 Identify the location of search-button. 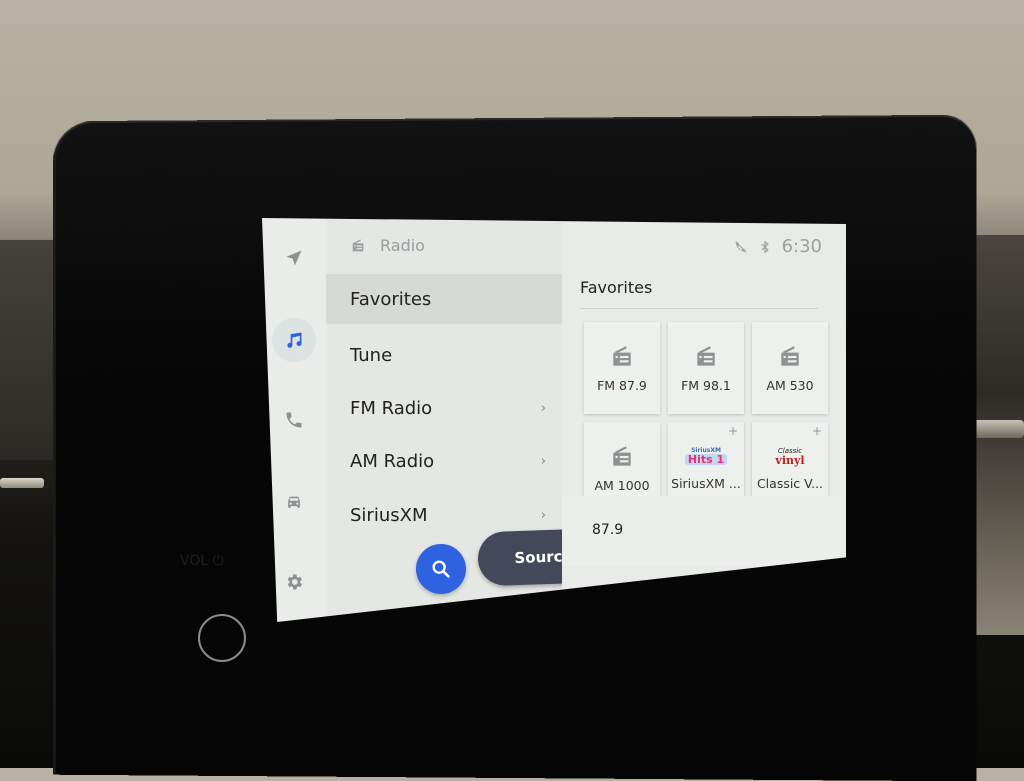
(441, 569).